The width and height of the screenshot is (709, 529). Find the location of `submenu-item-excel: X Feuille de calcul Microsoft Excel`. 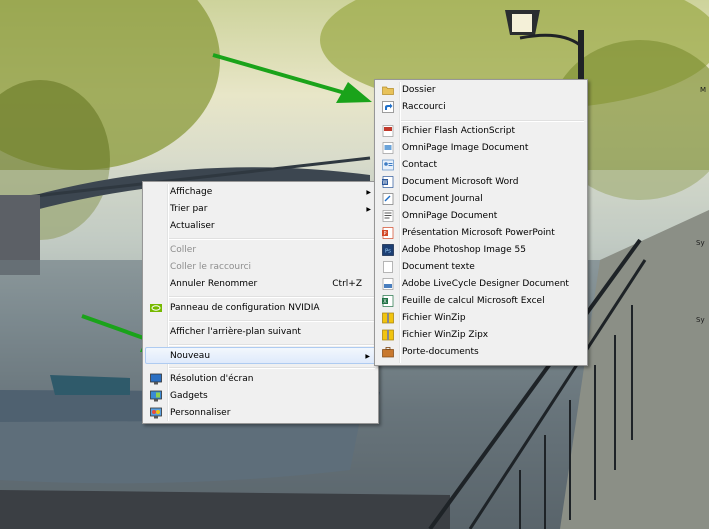

submenu-item-excel: X Feuille de calcul Microsoft Excel is located at coordinates (481, 301).